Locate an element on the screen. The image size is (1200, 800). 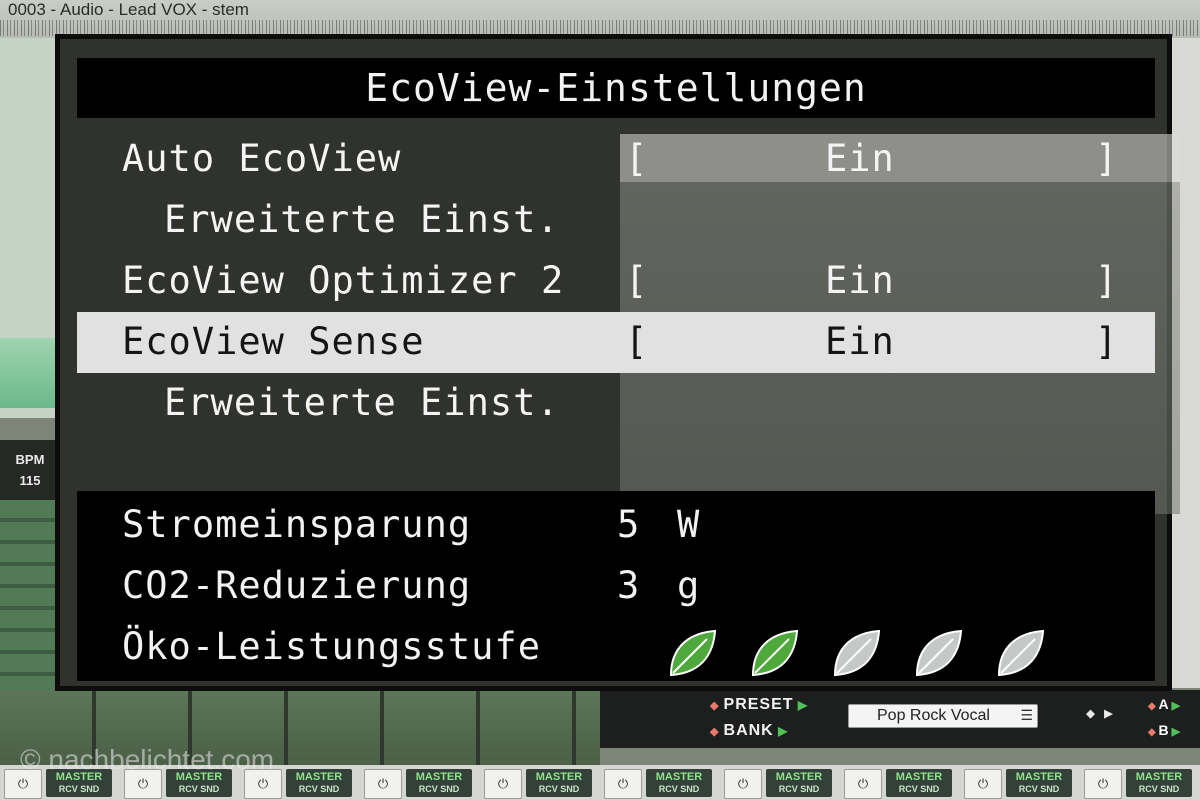
preset-name: Pop Rock Vocal is located at coordinates (933, 715).